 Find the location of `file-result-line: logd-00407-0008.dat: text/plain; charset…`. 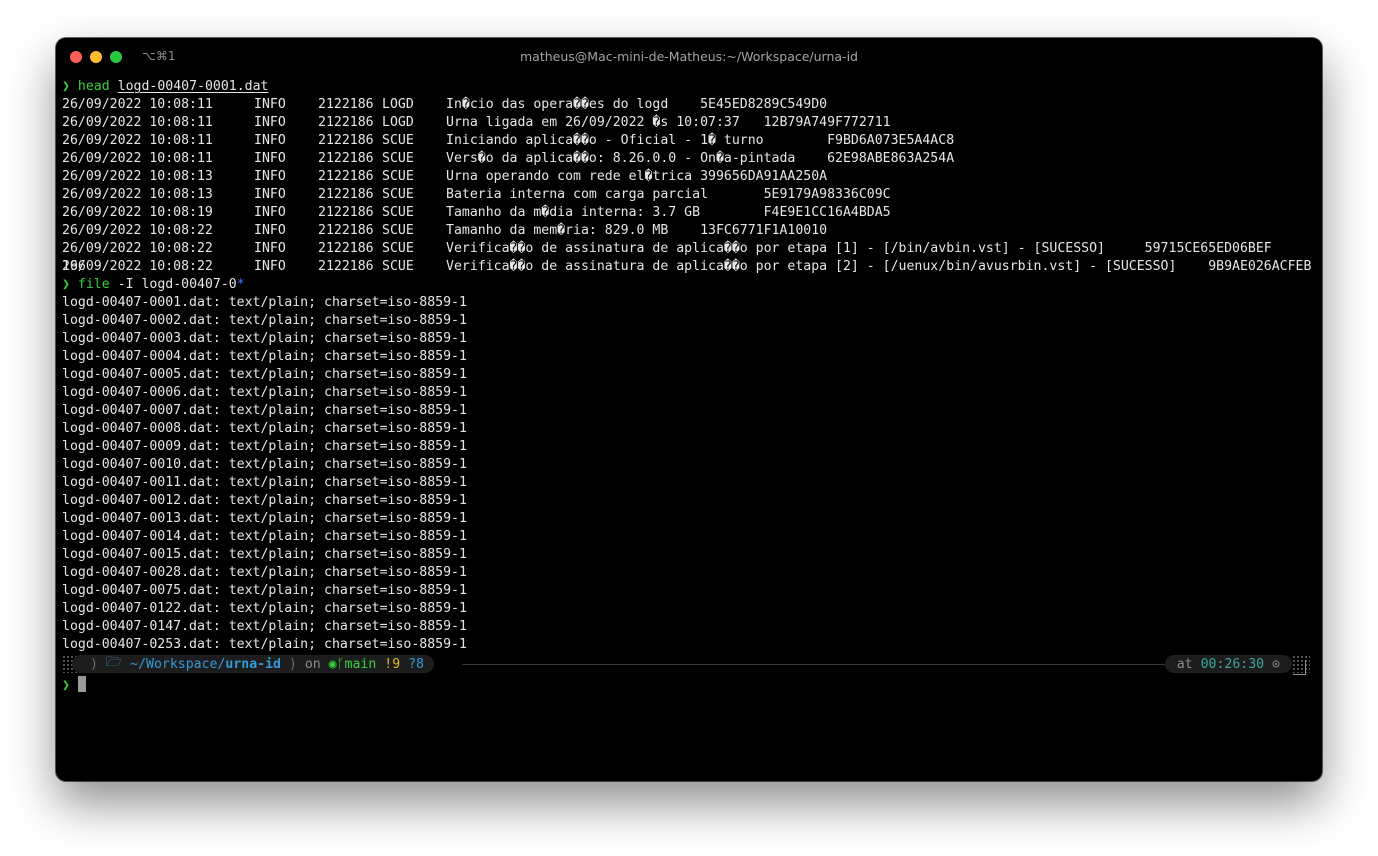

file-result-line: logd-00407-0008.dat: text/plain; charset… is located at coordinates (264, 428).